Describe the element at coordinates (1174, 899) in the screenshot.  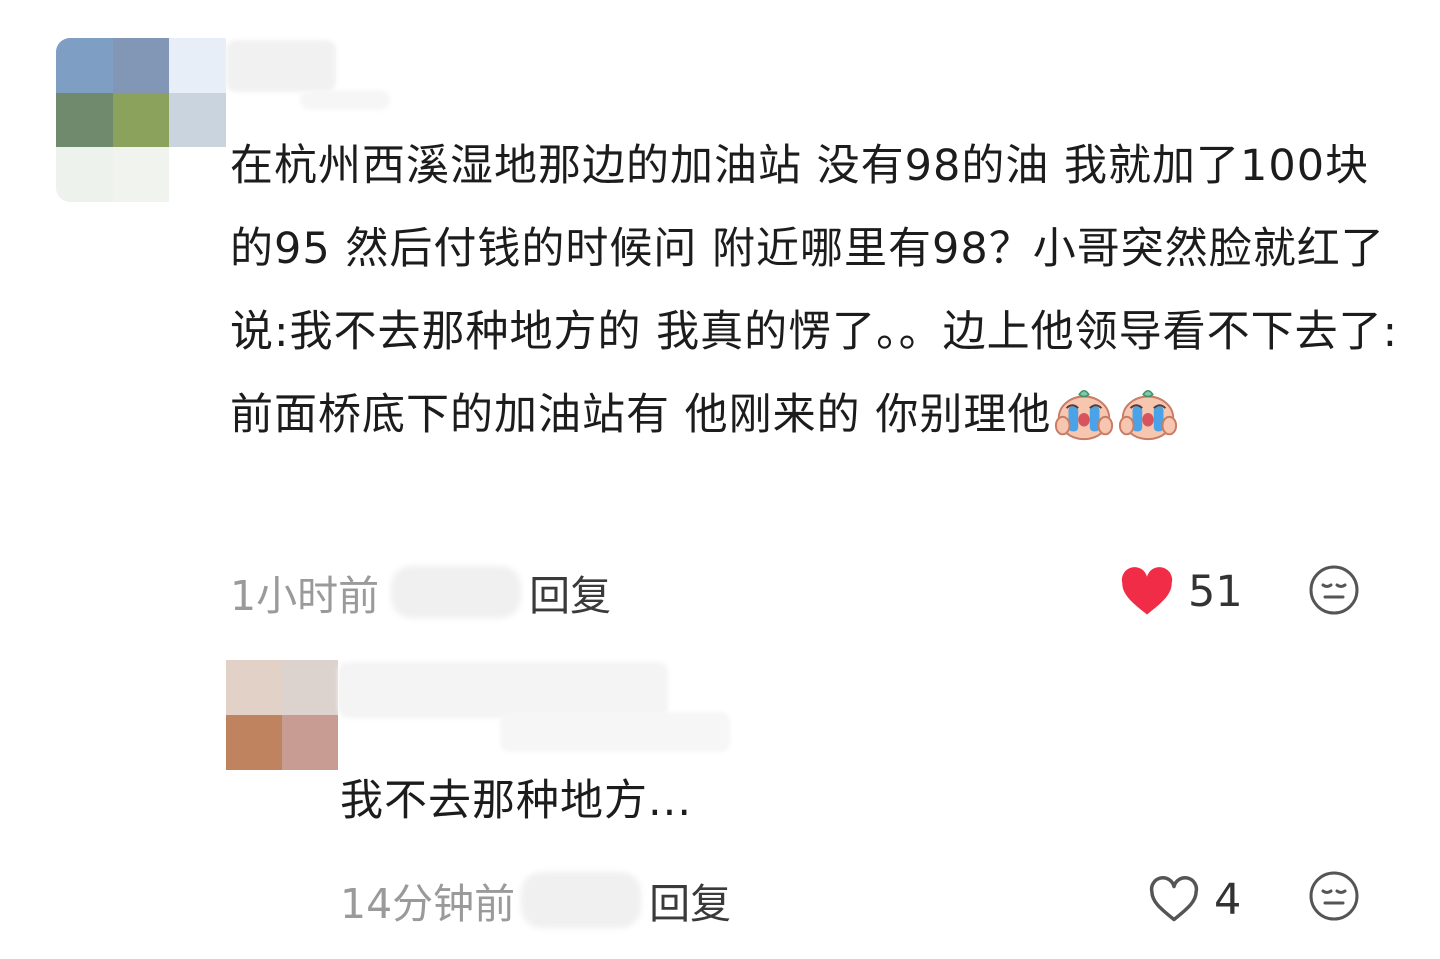
I see `heart-outline-icon` at that location.